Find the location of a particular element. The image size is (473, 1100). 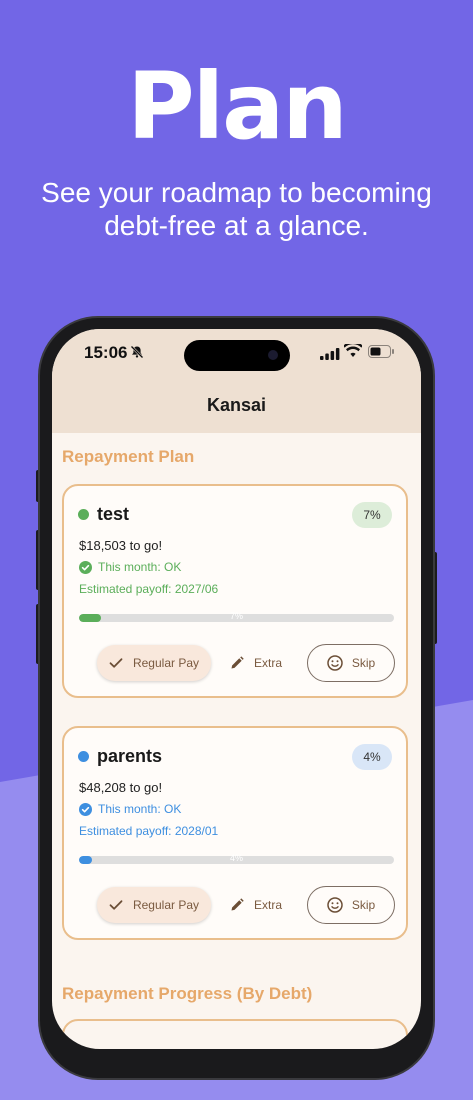

progress-label: 7% is located at coordinates (236, 616).